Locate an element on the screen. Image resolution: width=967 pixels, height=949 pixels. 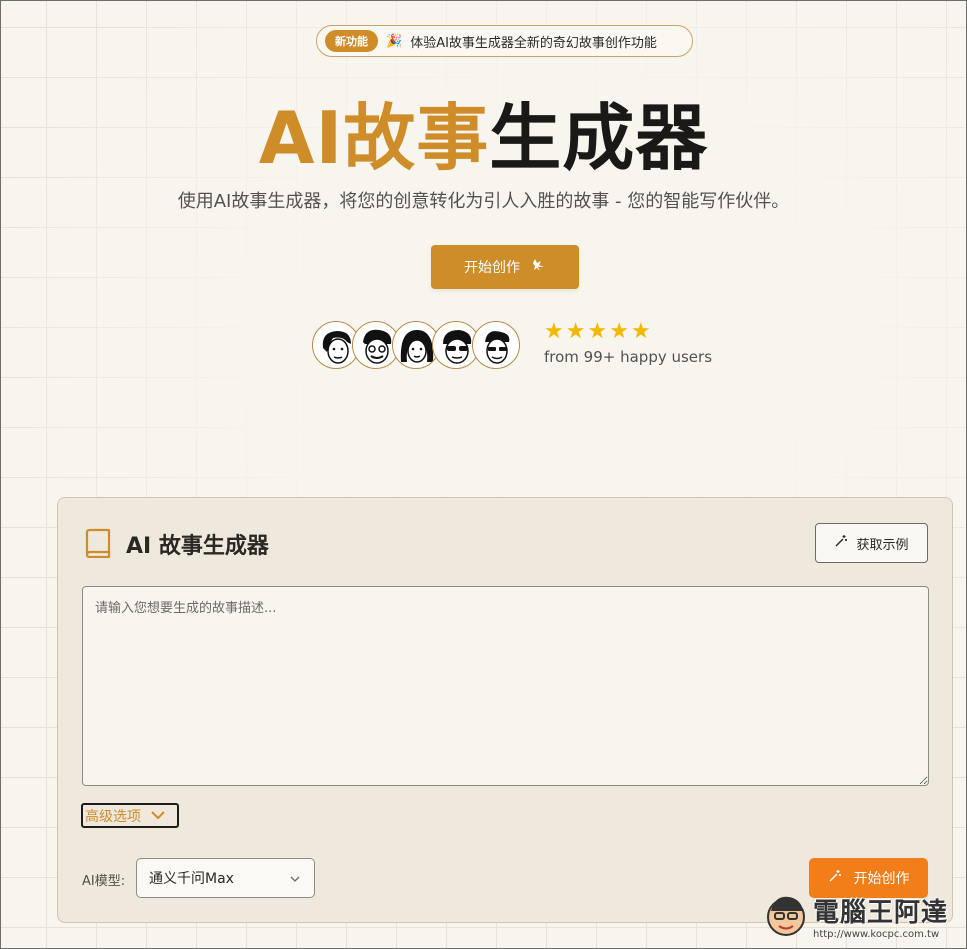
start-creating-label: 开始创作 is located at coordinates (492, 268).